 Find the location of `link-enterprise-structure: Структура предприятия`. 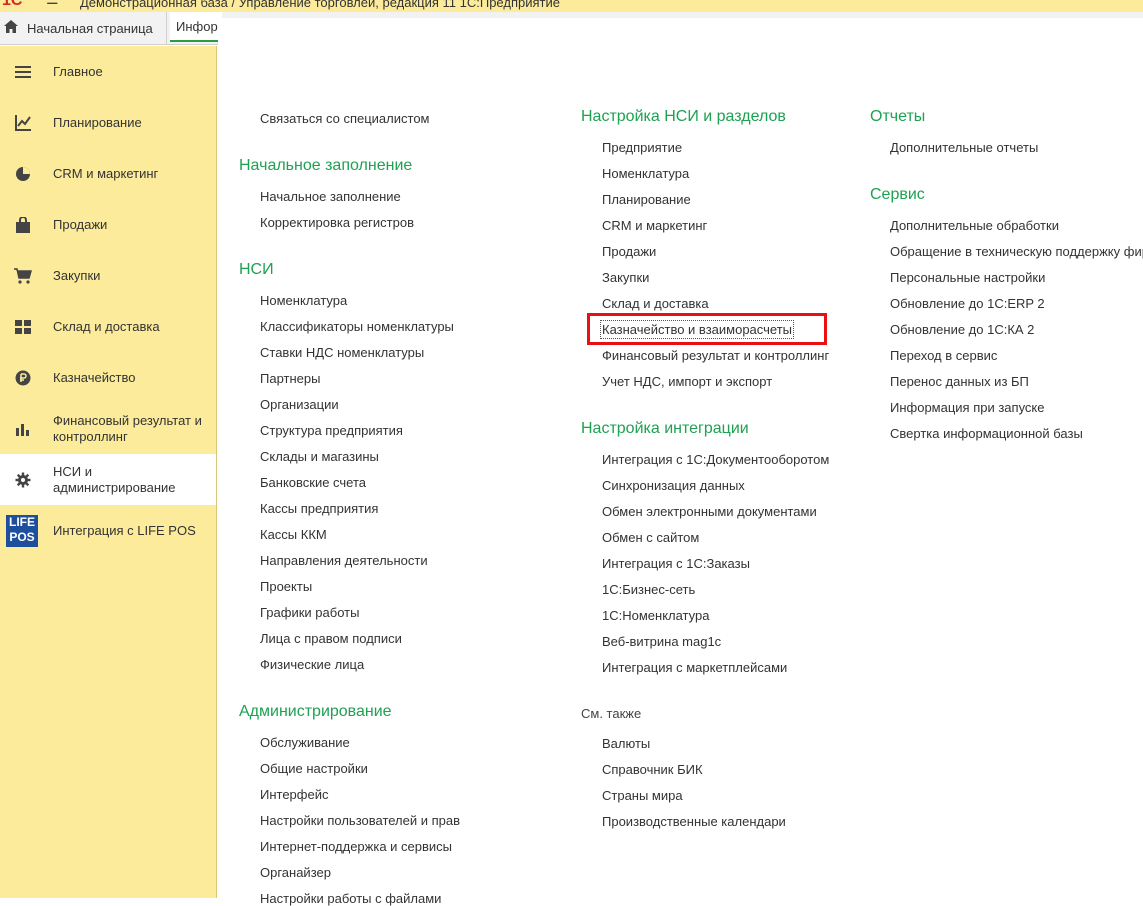

link-enterprise-structure: Структура предприятия is located at coordinates (331, 430).